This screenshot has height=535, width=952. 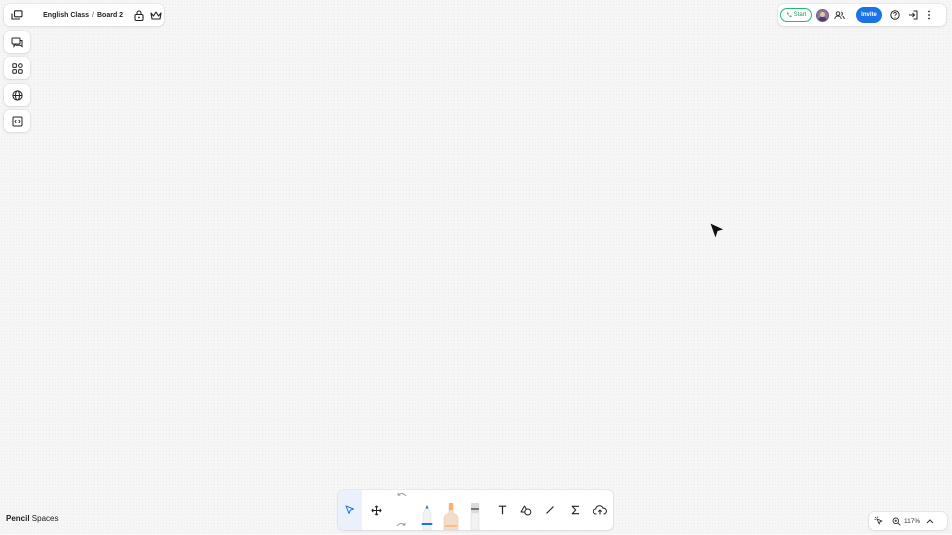 I want to click on math-tool, so click(x=575, y=510).